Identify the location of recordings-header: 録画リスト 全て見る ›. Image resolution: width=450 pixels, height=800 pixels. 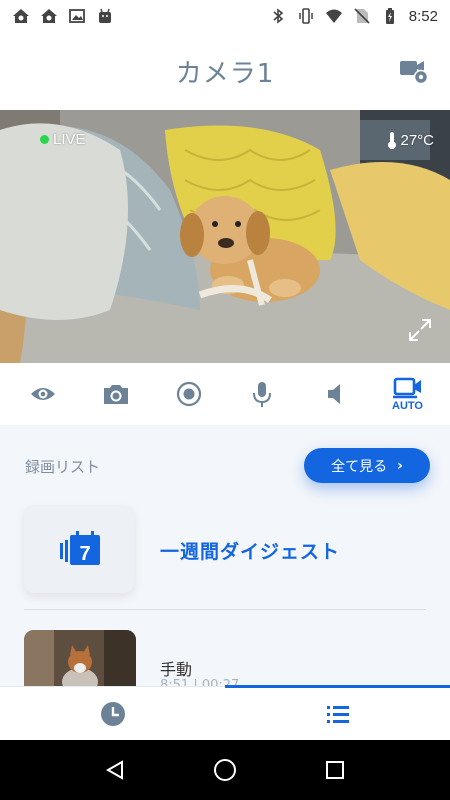
(225, 465).